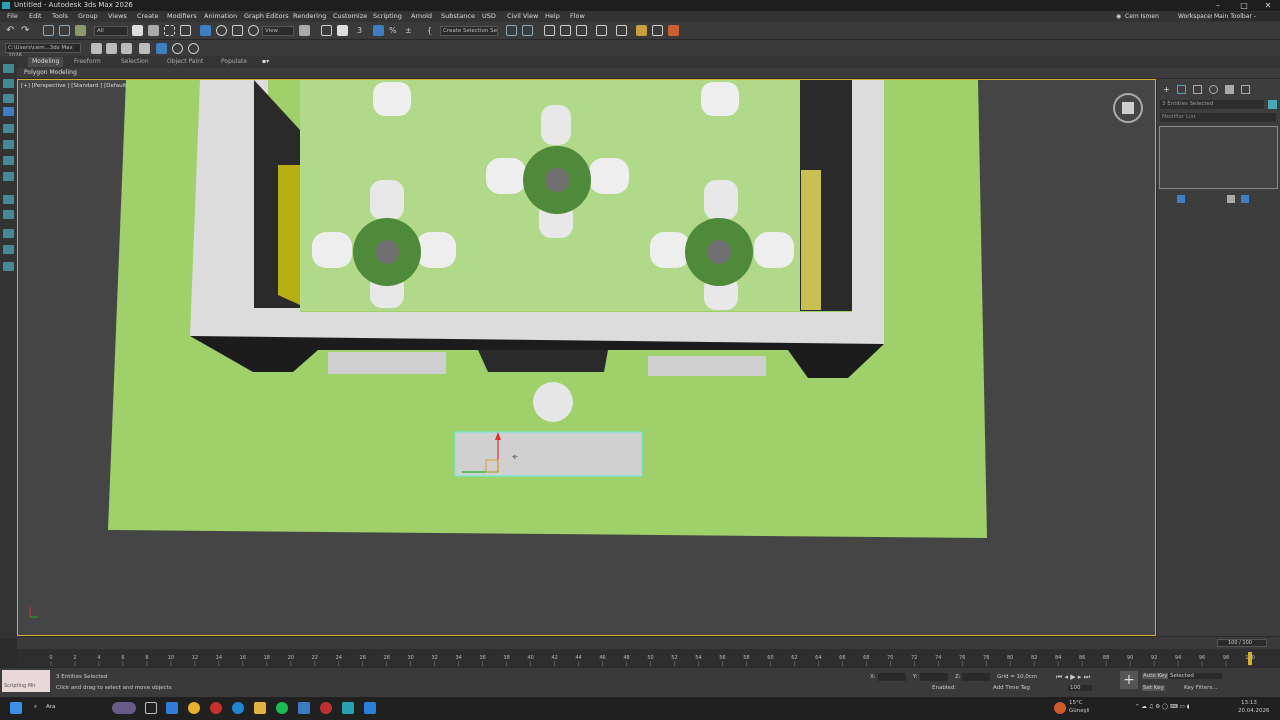 Image resolution: width=1280 pixels, height=720 pixels. I want to click on mirror-icon, so click(511, 30).